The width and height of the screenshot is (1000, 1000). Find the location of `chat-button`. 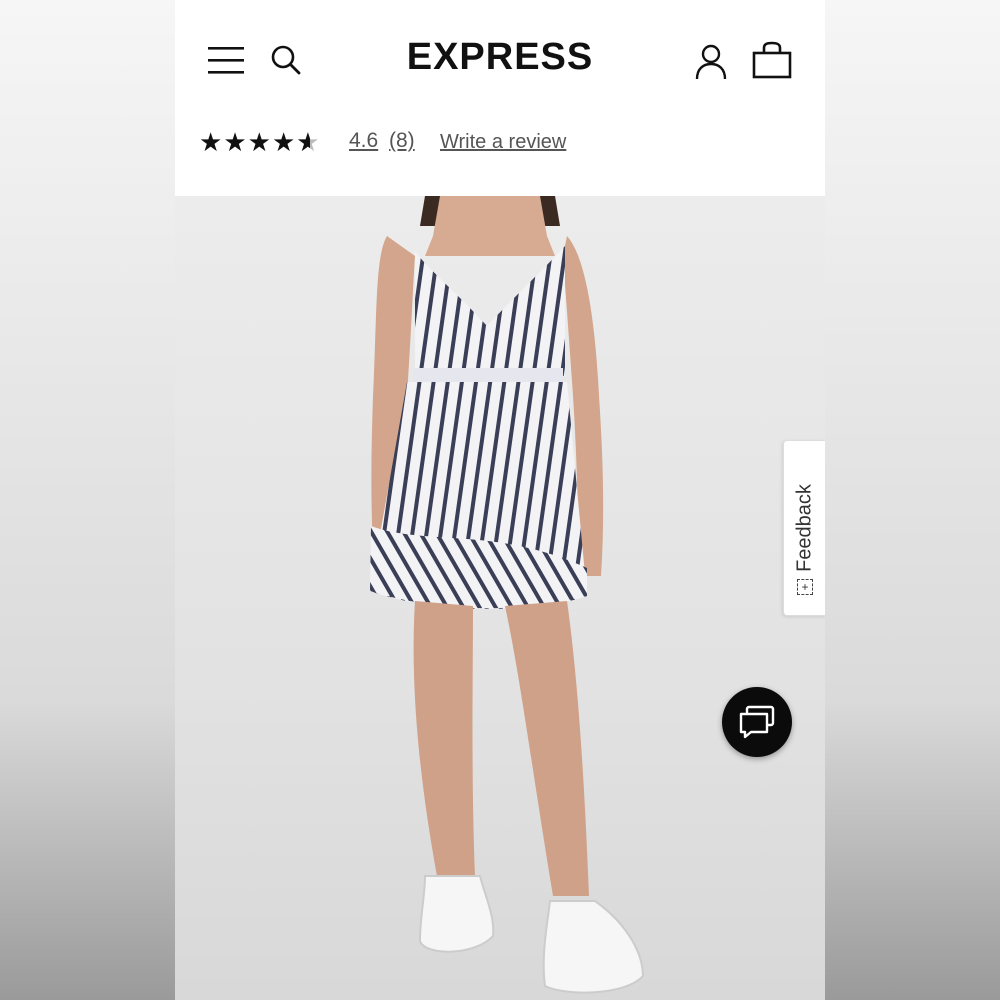

chat-button is located at coordinates (757, 722).